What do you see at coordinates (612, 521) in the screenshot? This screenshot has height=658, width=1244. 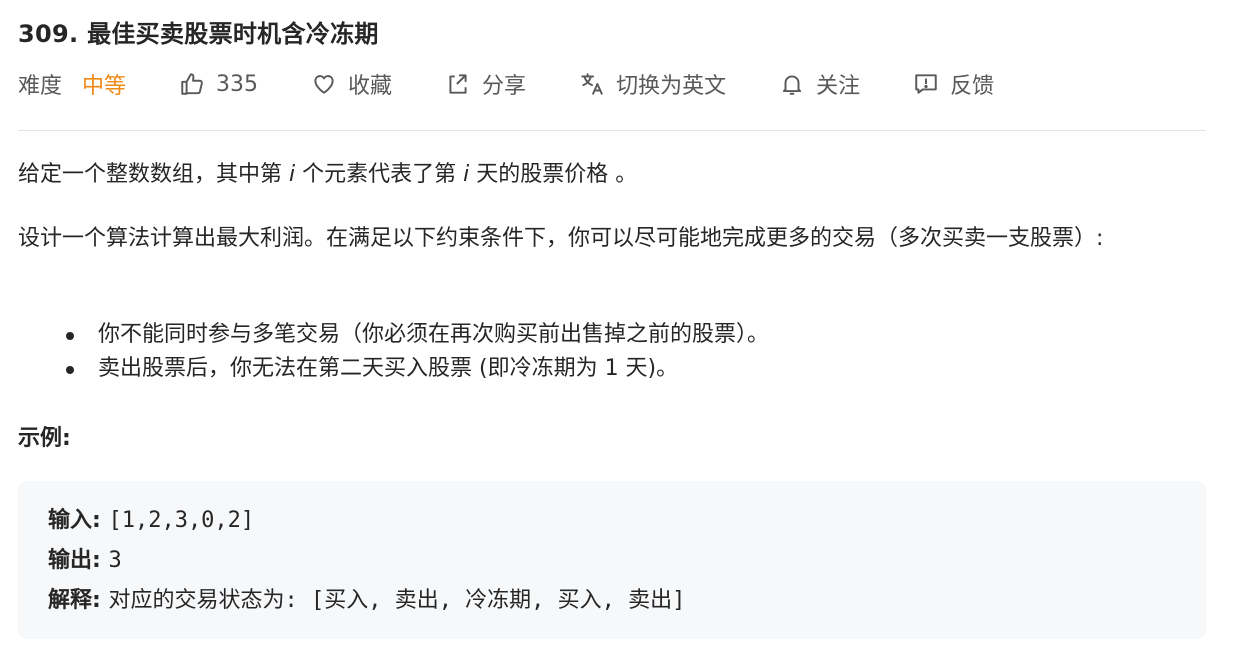 I see `example-input-line: 输入: [1,2,3,0,2]` at bounding box center [612, 521].